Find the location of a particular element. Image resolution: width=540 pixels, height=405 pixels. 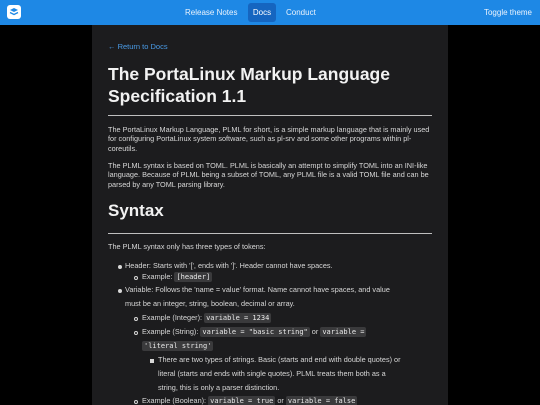

nav-link-release-notes: Release Notes is located at coordinates (211, 12).